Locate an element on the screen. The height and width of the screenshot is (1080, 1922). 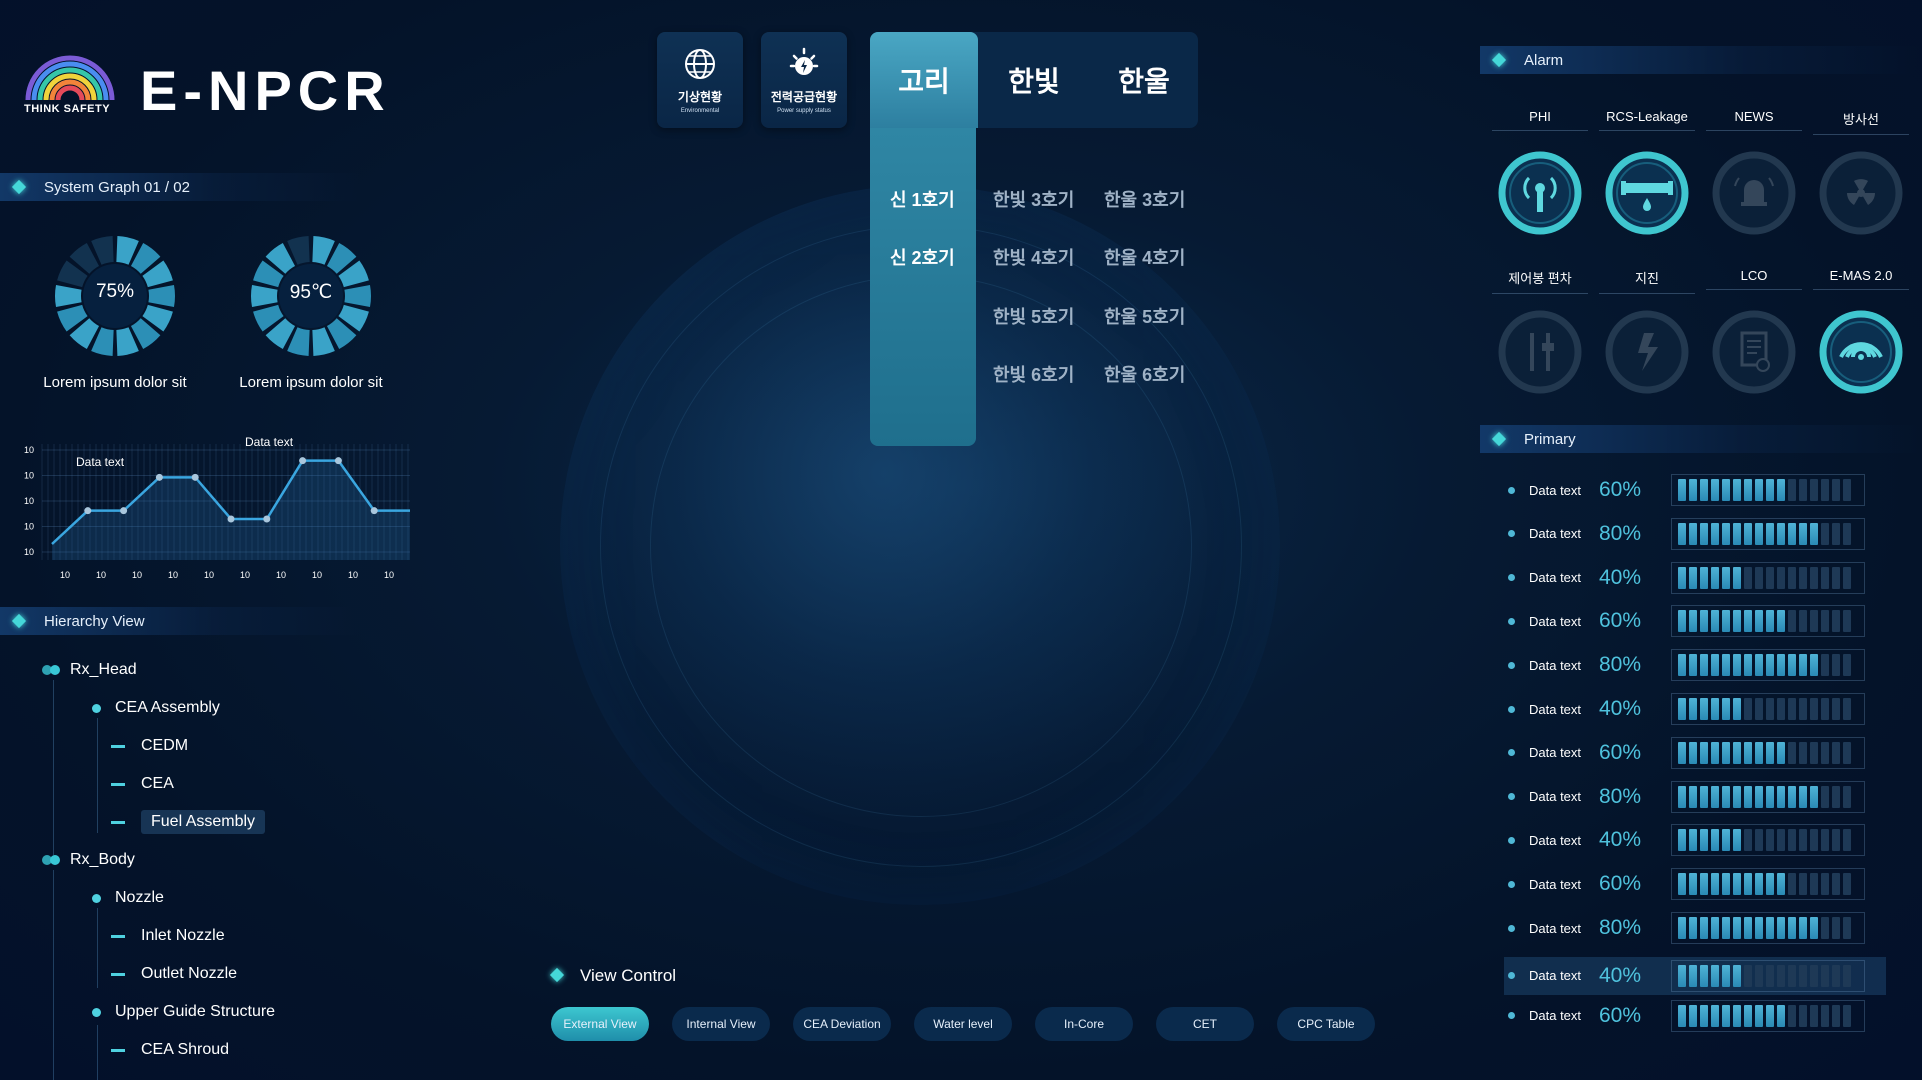
tree-node-nozzle: Nozzle is located at coordinates (128, 898).